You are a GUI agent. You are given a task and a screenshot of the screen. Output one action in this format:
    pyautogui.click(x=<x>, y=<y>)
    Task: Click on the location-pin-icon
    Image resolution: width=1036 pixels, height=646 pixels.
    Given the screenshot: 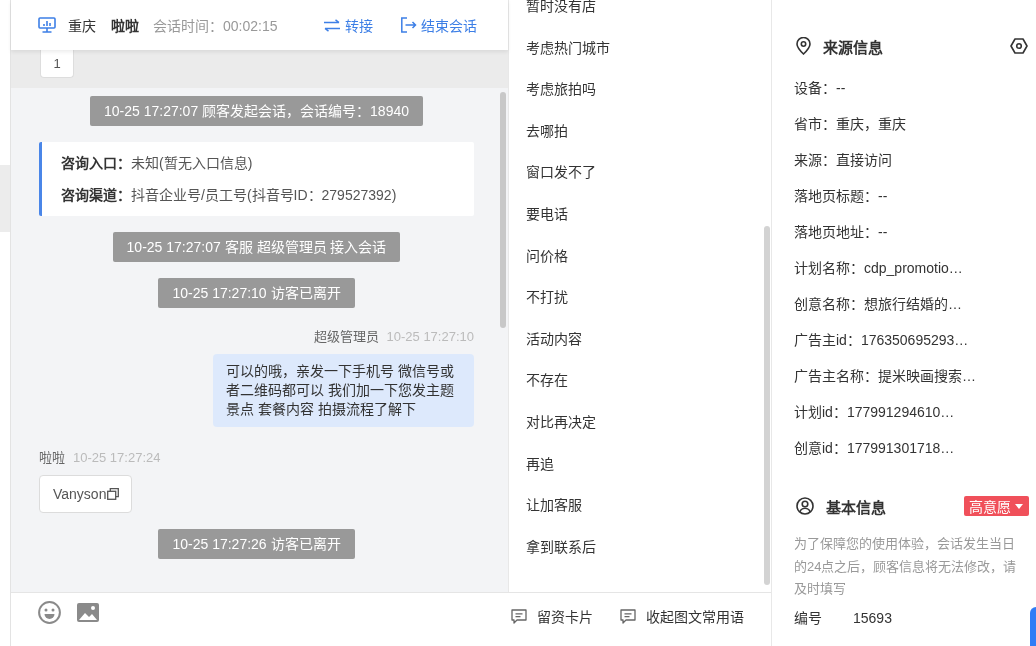 What is the action you would take?
    pyautogui.click(x=803, y=46)
    